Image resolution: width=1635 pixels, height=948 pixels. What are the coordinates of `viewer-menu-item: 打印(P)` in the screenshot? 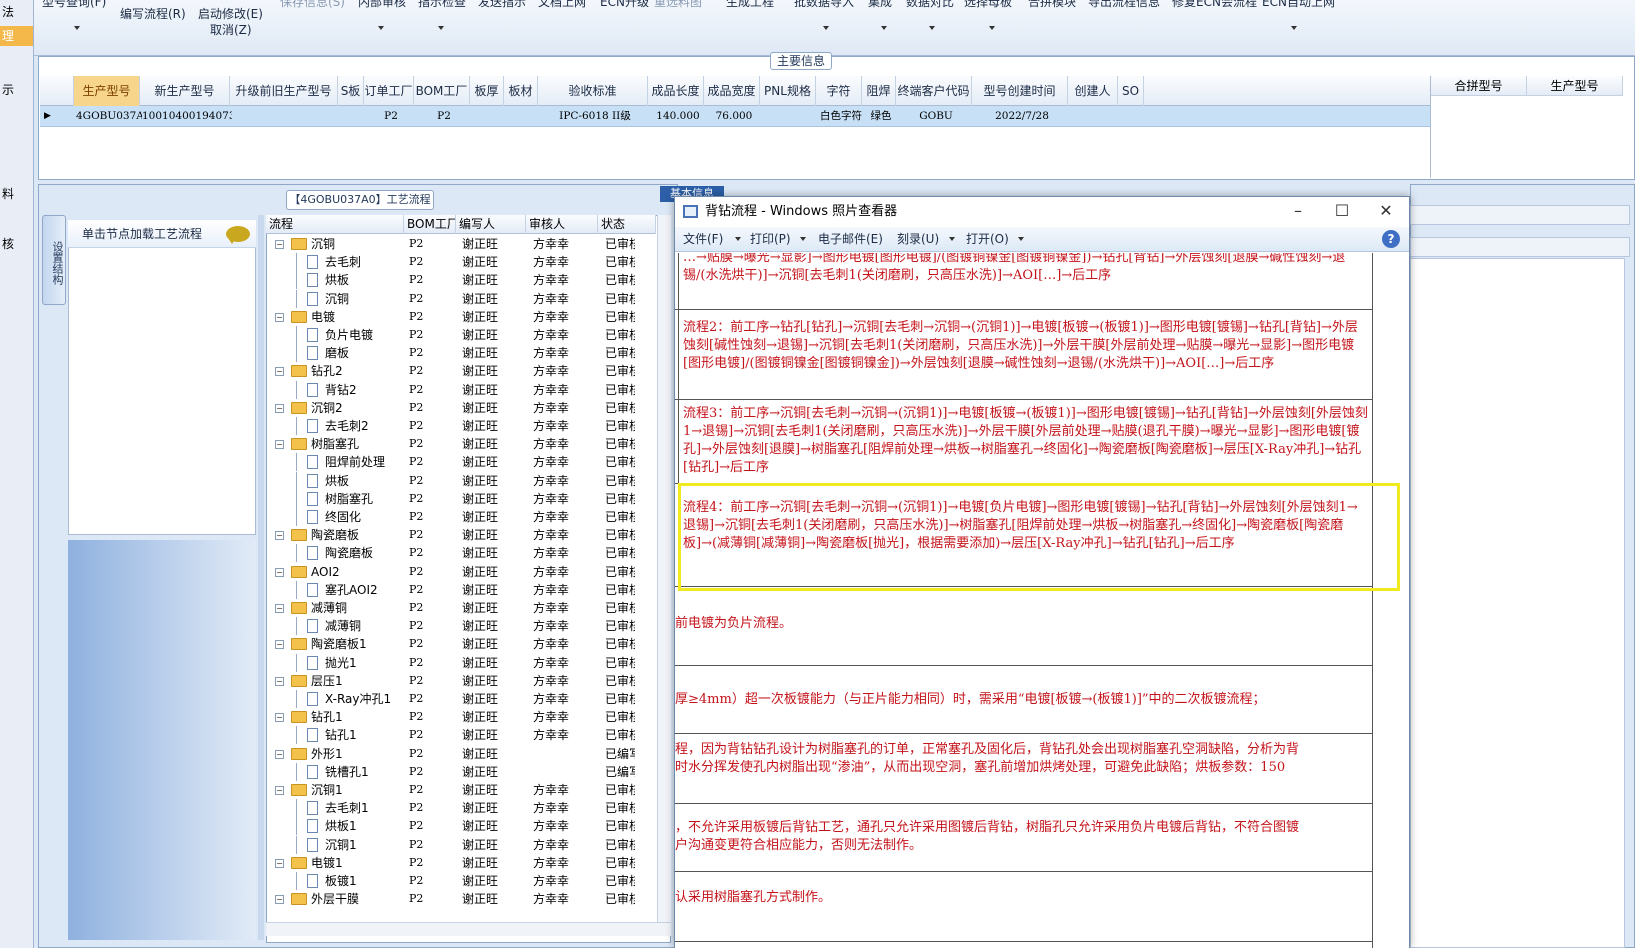 It's located at (770, 239).